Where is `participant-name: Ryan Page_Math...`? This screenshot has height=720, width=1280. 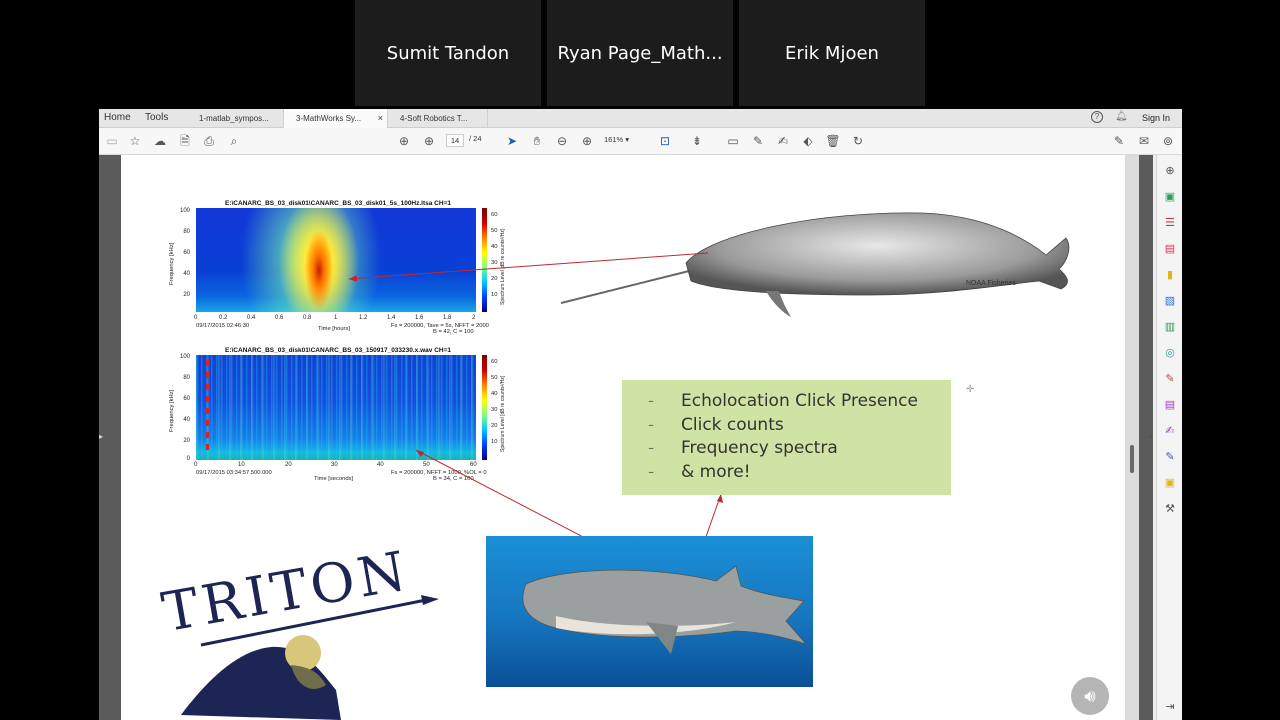 participant-name: Ryan Page_Math... is located at coordinates (640, 53).